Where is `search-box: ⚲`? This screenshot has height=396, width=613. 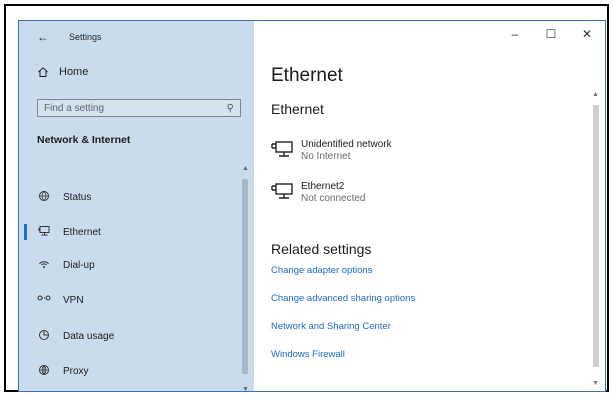 search-box: ⚲ is located at coordinates (139, 108).